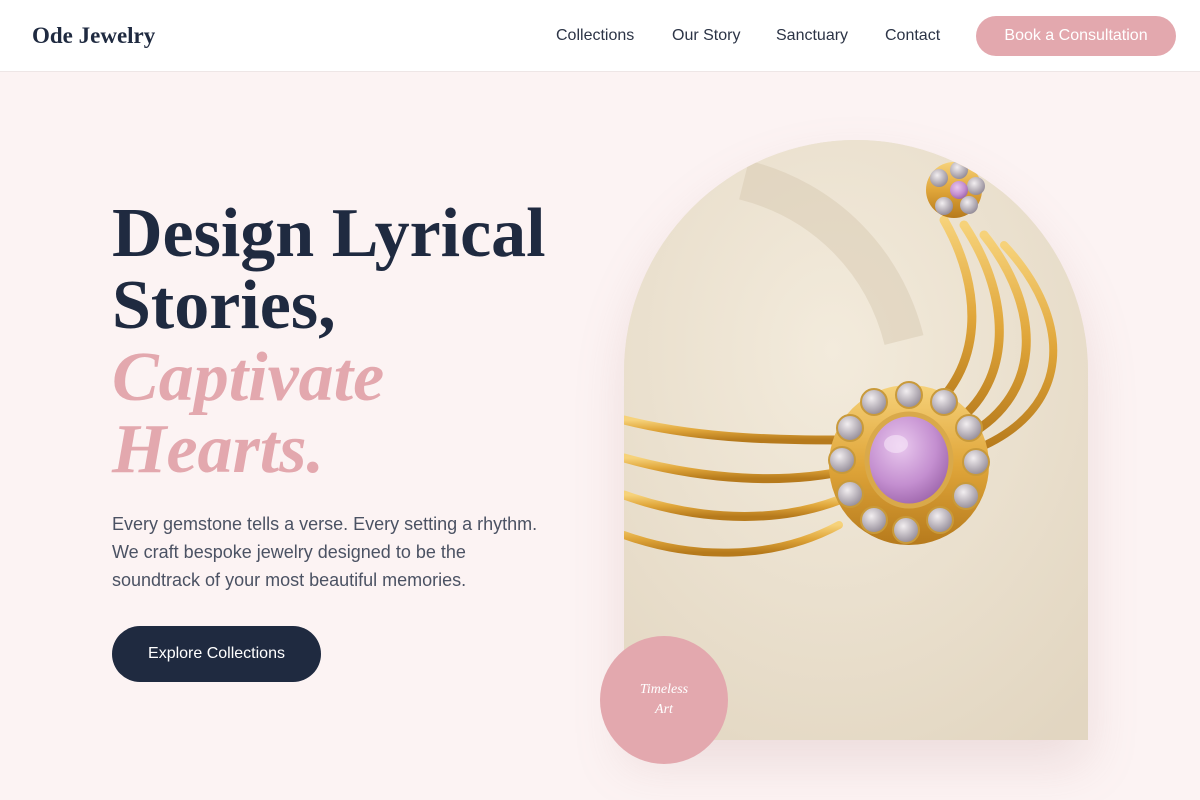  Describe the element at coordinates (93, 36) in the screenshot. I see `logo: Ode Jewelry` at that location.